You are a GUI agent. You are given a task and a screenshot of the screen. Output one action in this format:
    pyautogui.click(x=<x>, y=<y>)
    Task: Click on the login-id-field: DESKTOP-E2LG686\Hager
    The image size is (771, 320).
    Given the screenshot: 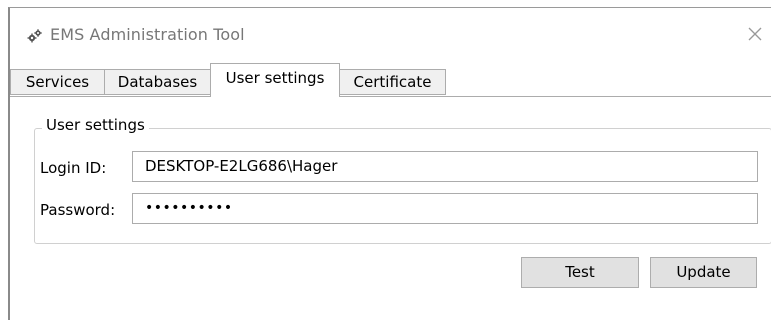 What is the action you would take?
    pyautogui.click(x=445, y=166)
    